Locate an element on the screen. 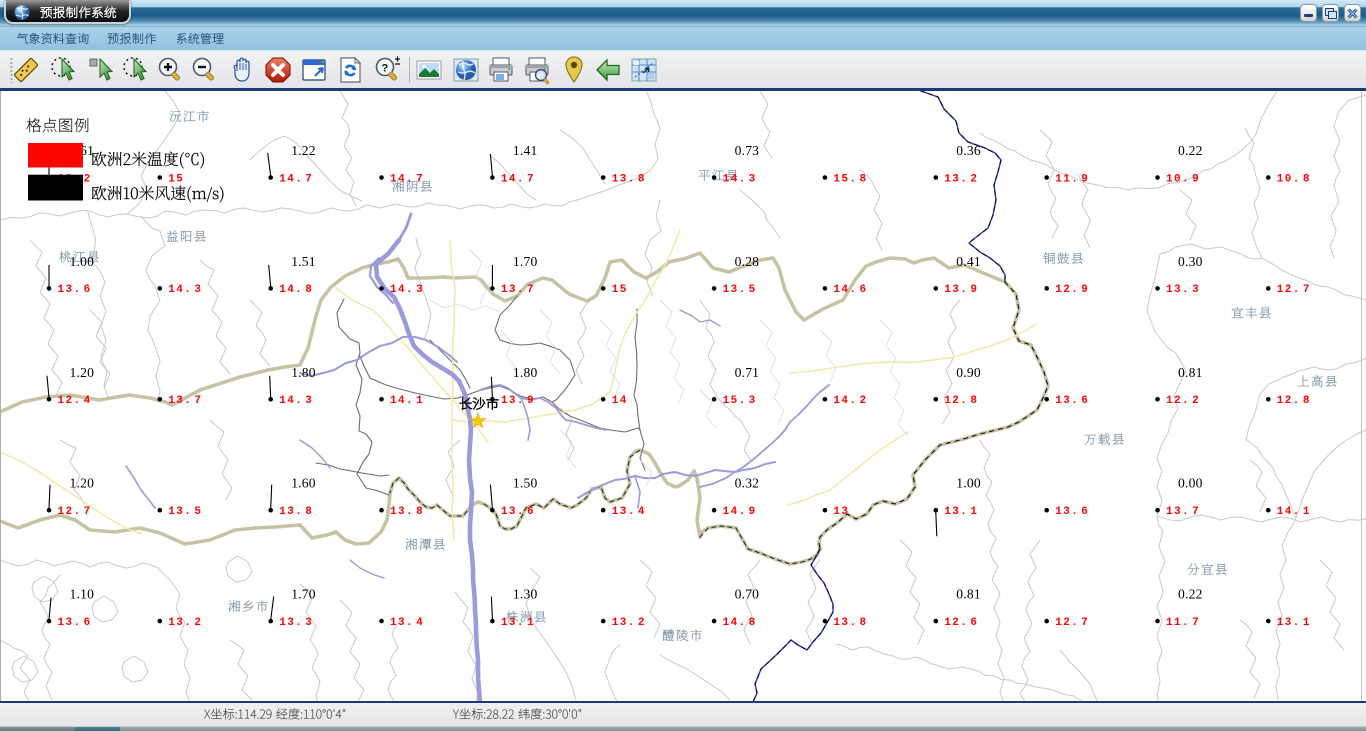 The width and height of the screenshot is (1366, 731). svg-text: 12. 6 is located at coordinates (961, 623).